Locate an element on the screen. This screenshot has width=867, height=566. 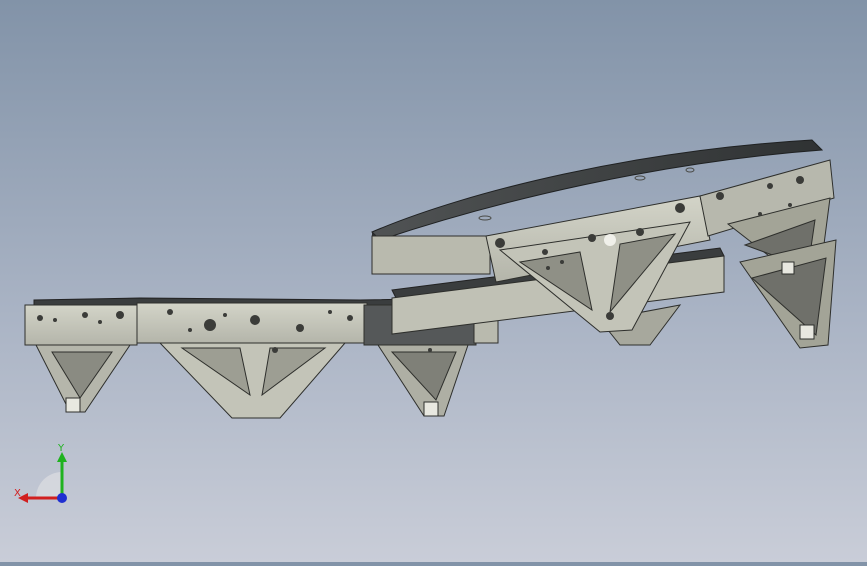
x-axis-label: X is located at coordinates (17, 493).